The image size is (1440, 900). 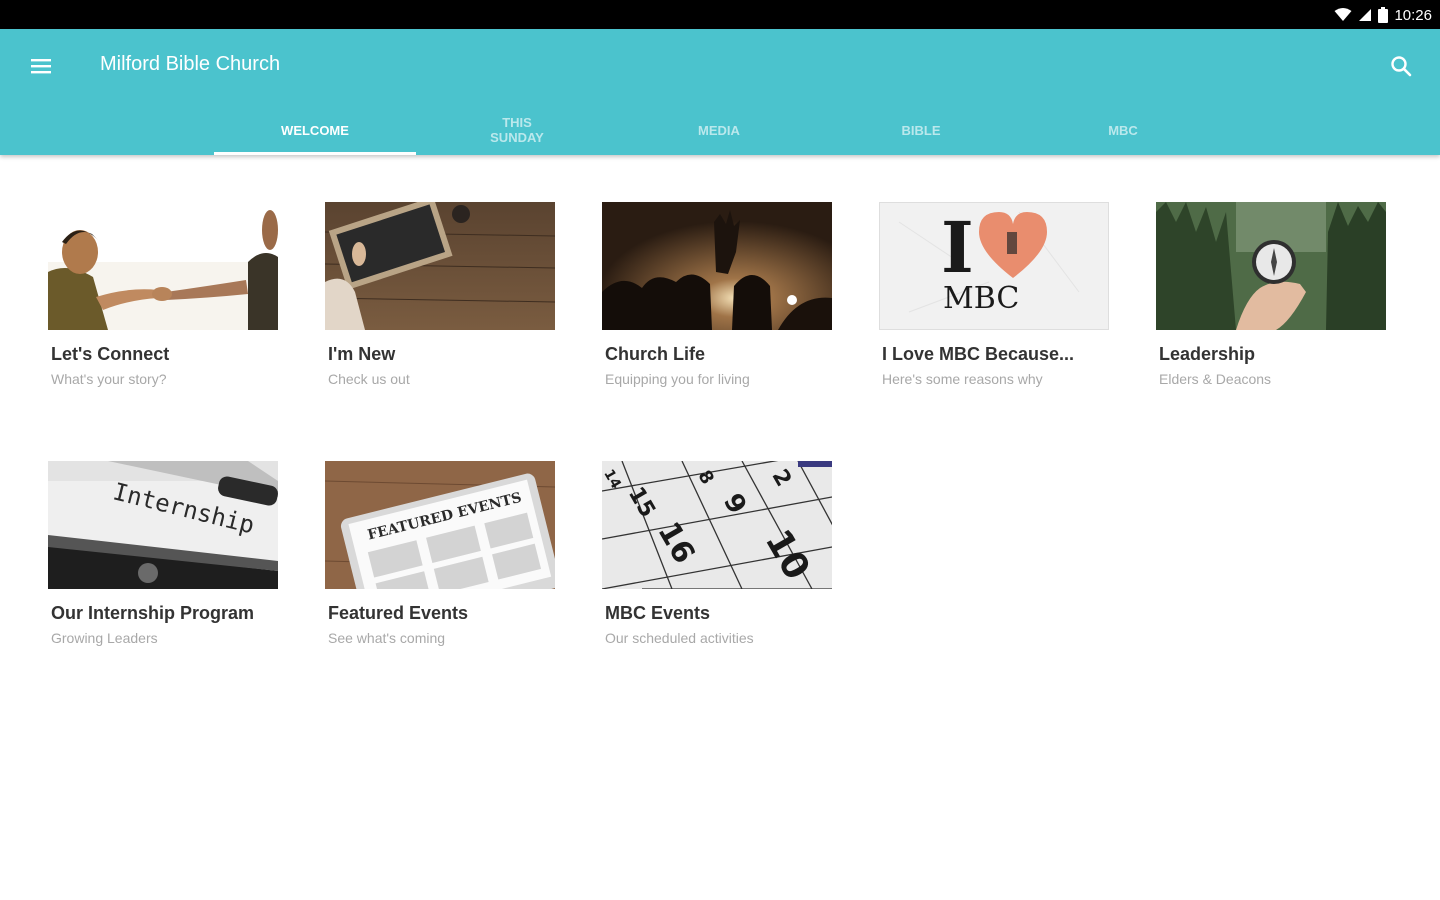 I want to click on hamburger-menu-icon, so click(x=41, y=66).